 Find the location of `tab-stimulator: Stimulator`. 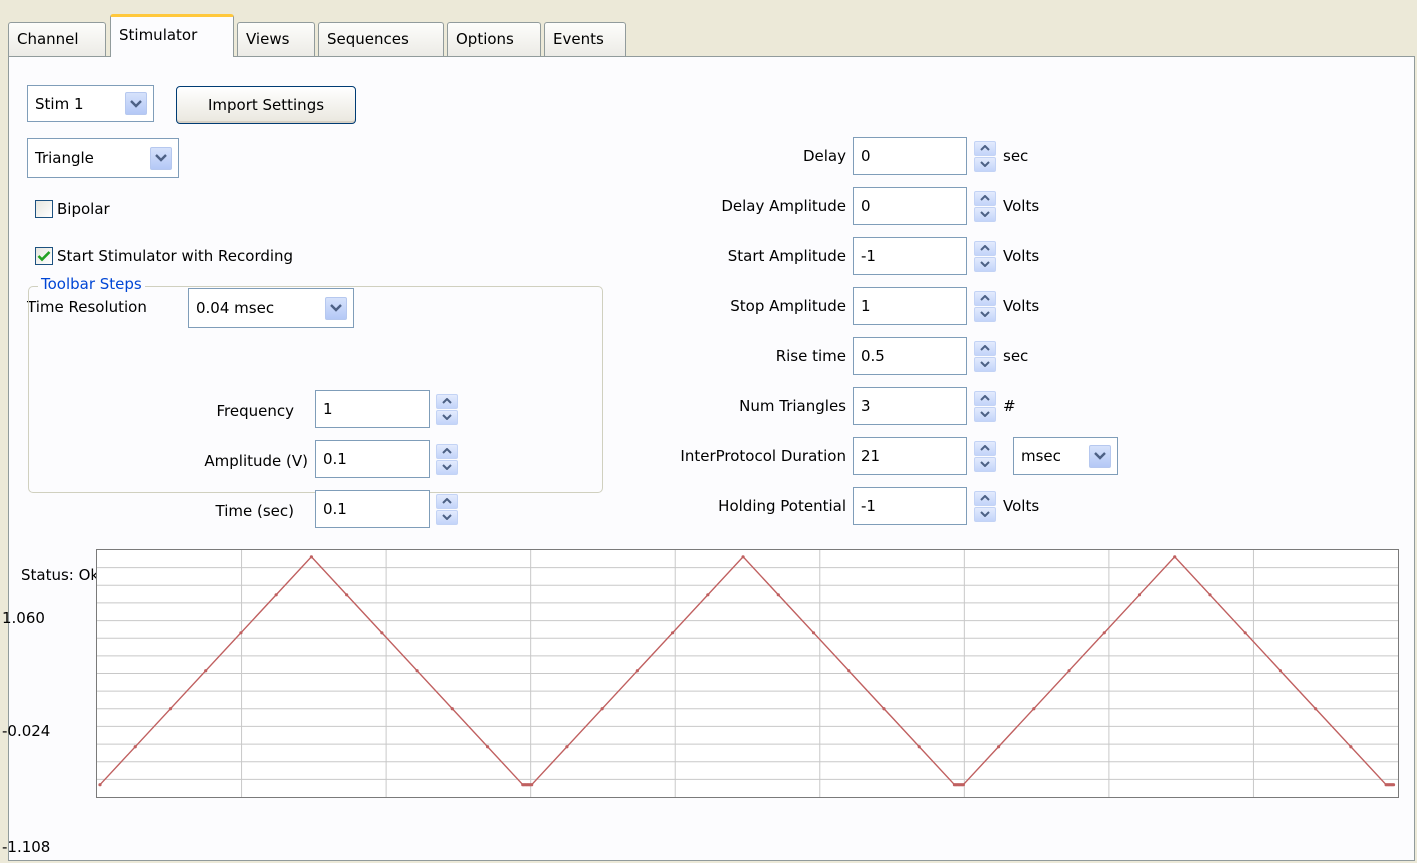

tab-stimulator: Stimulator is located at coordinates (172, 35).